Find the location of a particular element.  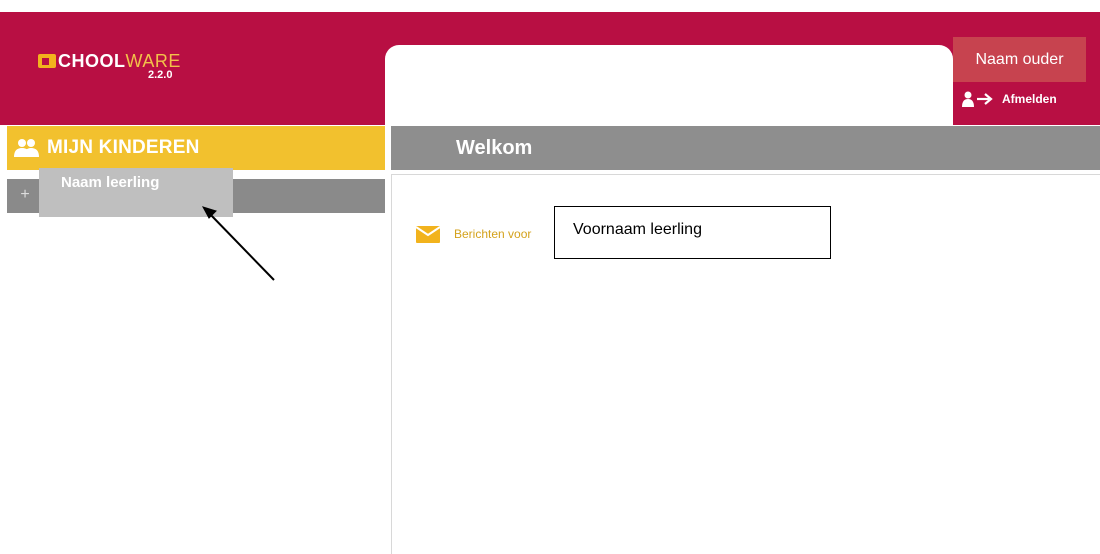

user-name-label: Naam ouder is located at coordinates (1019, 59).